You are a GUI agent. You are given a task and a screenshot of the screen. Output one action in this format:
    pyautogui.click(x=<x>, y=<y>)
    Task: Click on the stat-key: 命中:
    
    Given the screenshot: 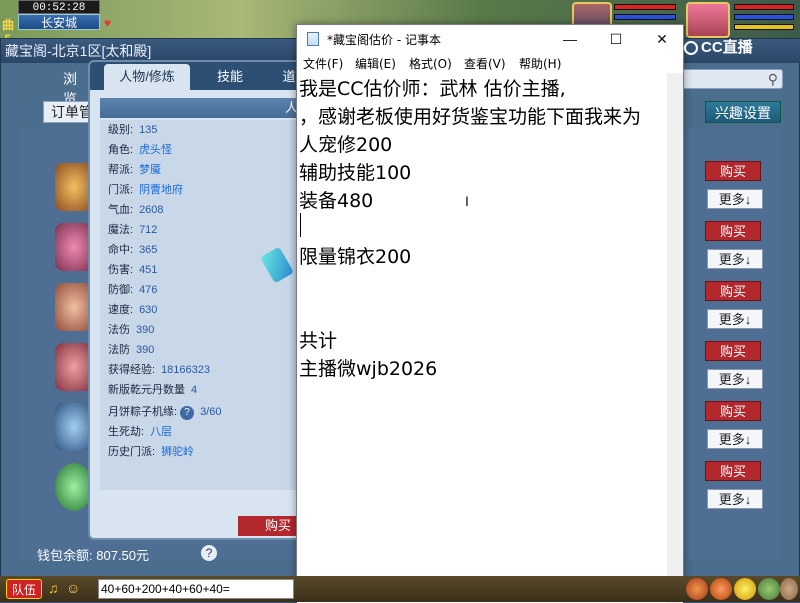 What is the action you would take?
    pyautogui.click(x=121, y=250)
    